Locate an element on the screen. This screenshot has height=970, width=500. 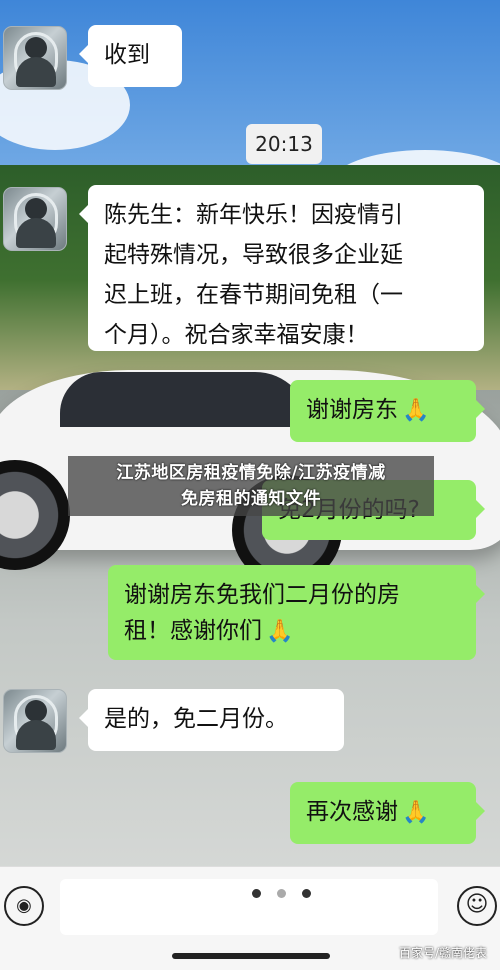
message-timestamp: 20:13 is located at coordinates (284, 144).